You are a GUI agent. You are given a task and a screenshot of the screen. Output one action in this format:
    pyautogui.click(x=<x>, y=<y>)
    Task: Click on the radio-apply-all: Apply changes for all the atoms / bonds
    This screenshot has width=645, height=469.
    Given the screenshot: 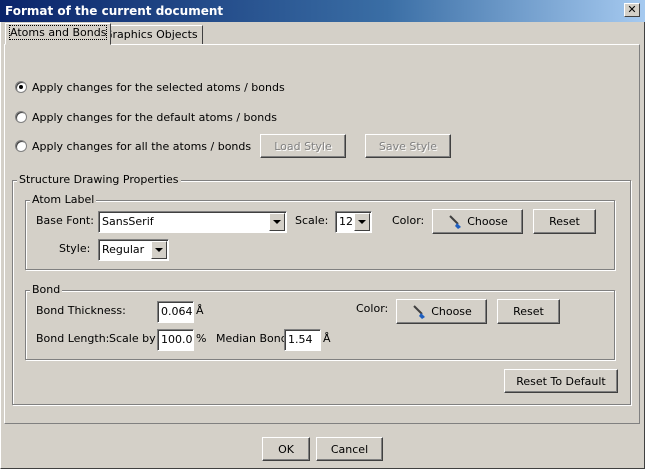 What is the action you would take?
    pyautogui.click(x=133, y=146)
    